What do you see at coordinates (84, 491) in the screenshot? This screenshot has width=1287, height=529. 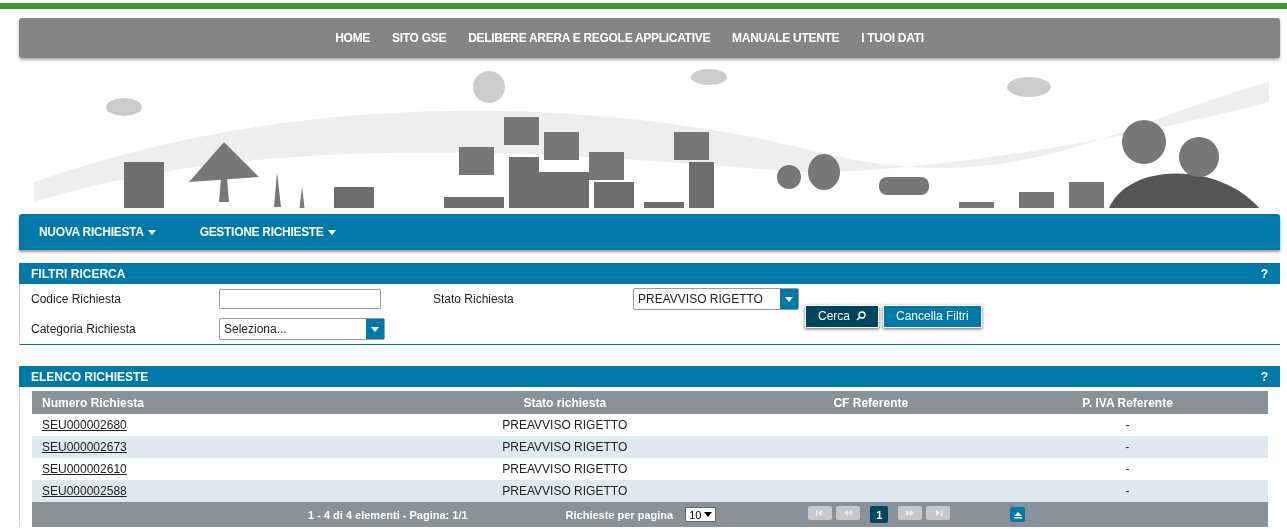 I see `request-link: SEU000002588` at bounding box center [84, 491].